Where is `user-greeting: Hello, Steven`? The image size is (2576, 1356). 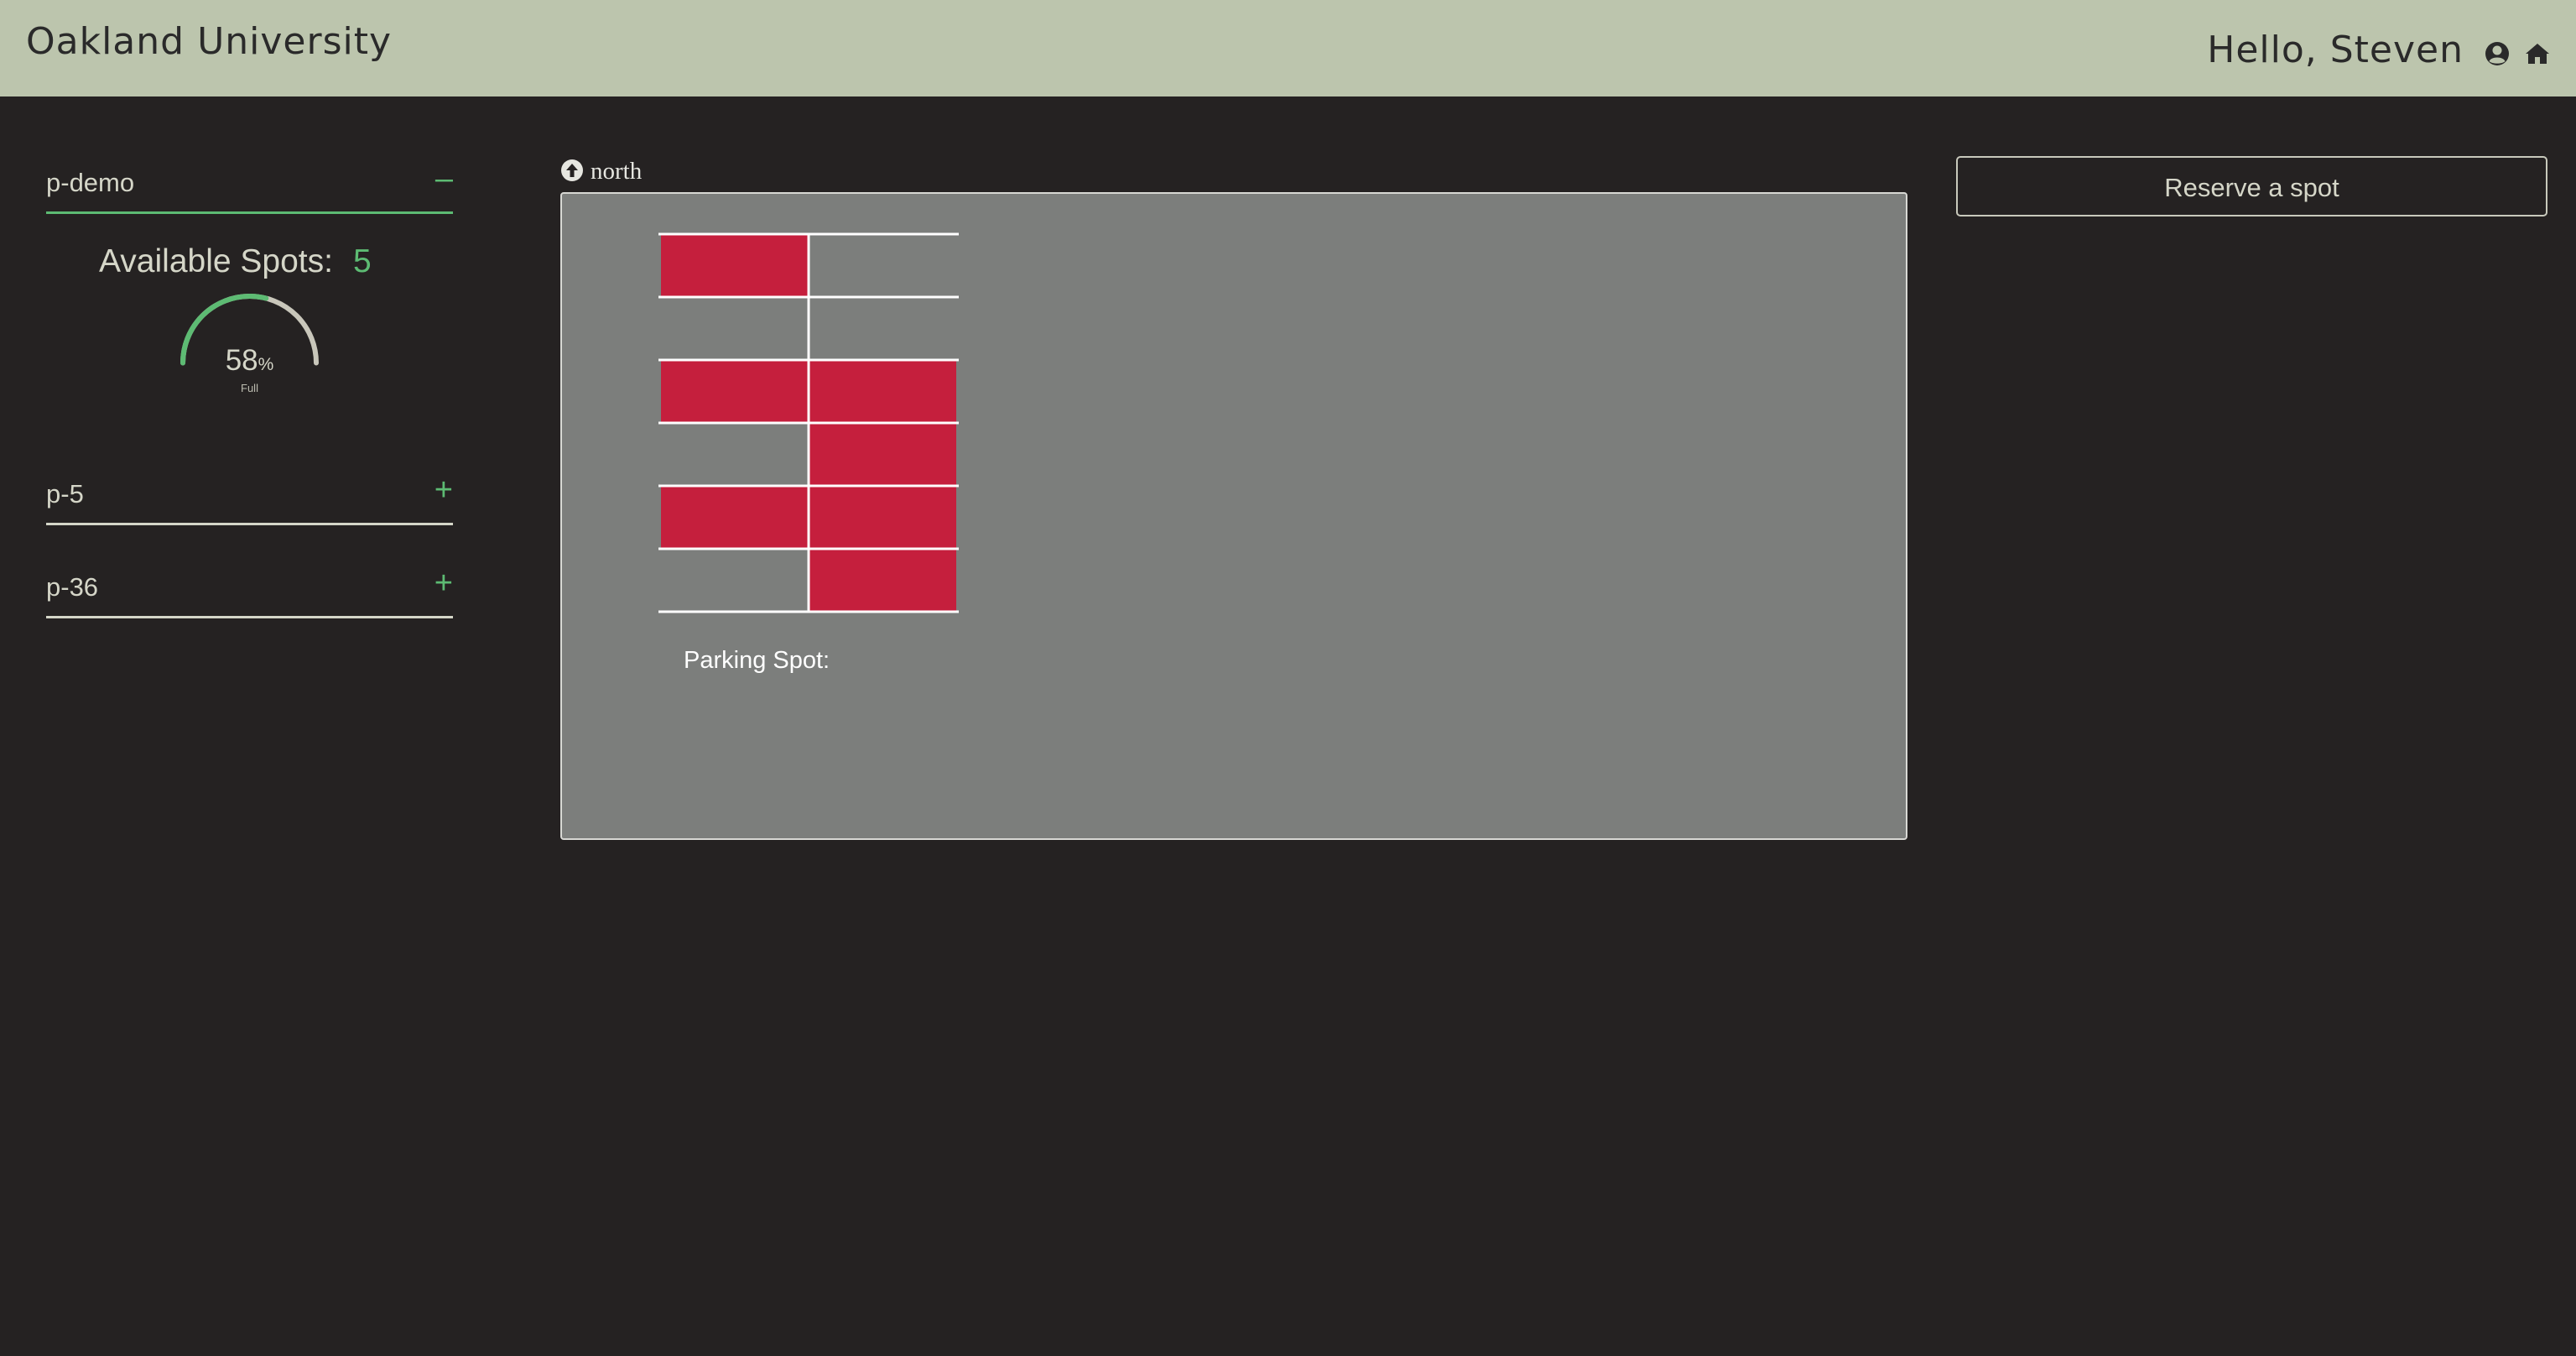 user-greeting: Hello, Steven is located at coordinates (2335, 50).